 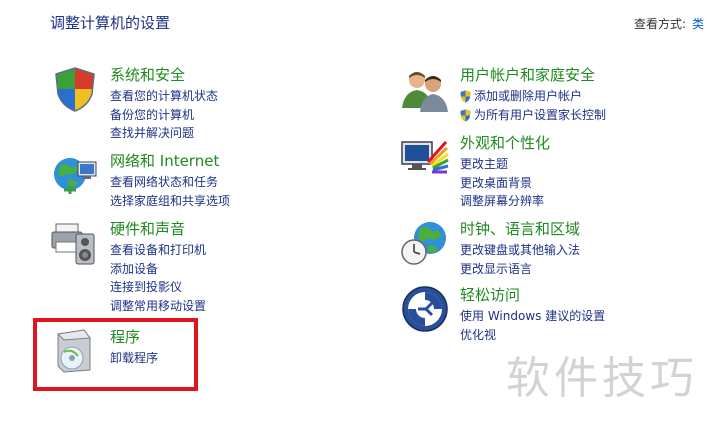 I want to click on view-by-dropdown: 类, so click(x=698, y=24).